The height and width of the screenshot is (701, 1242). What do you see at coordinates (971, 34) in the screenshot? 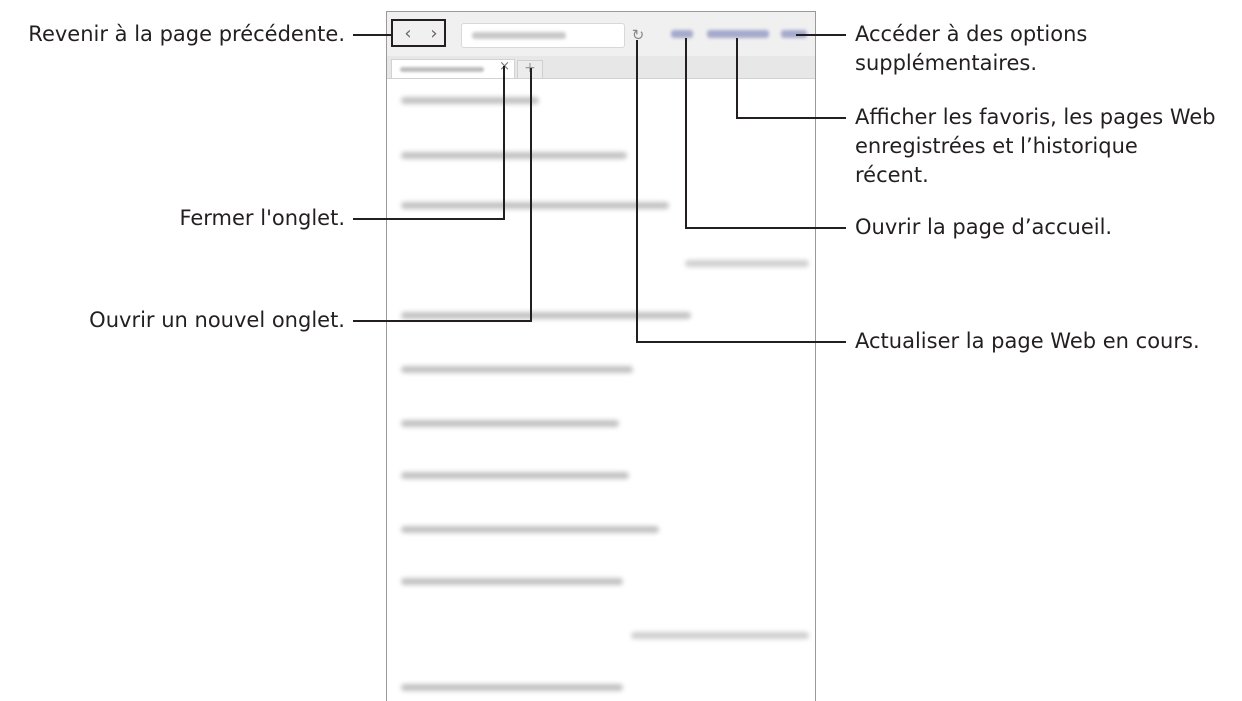
I see `callout-more-options-line1: Accéder à des options` at bounding box center [971, 34].